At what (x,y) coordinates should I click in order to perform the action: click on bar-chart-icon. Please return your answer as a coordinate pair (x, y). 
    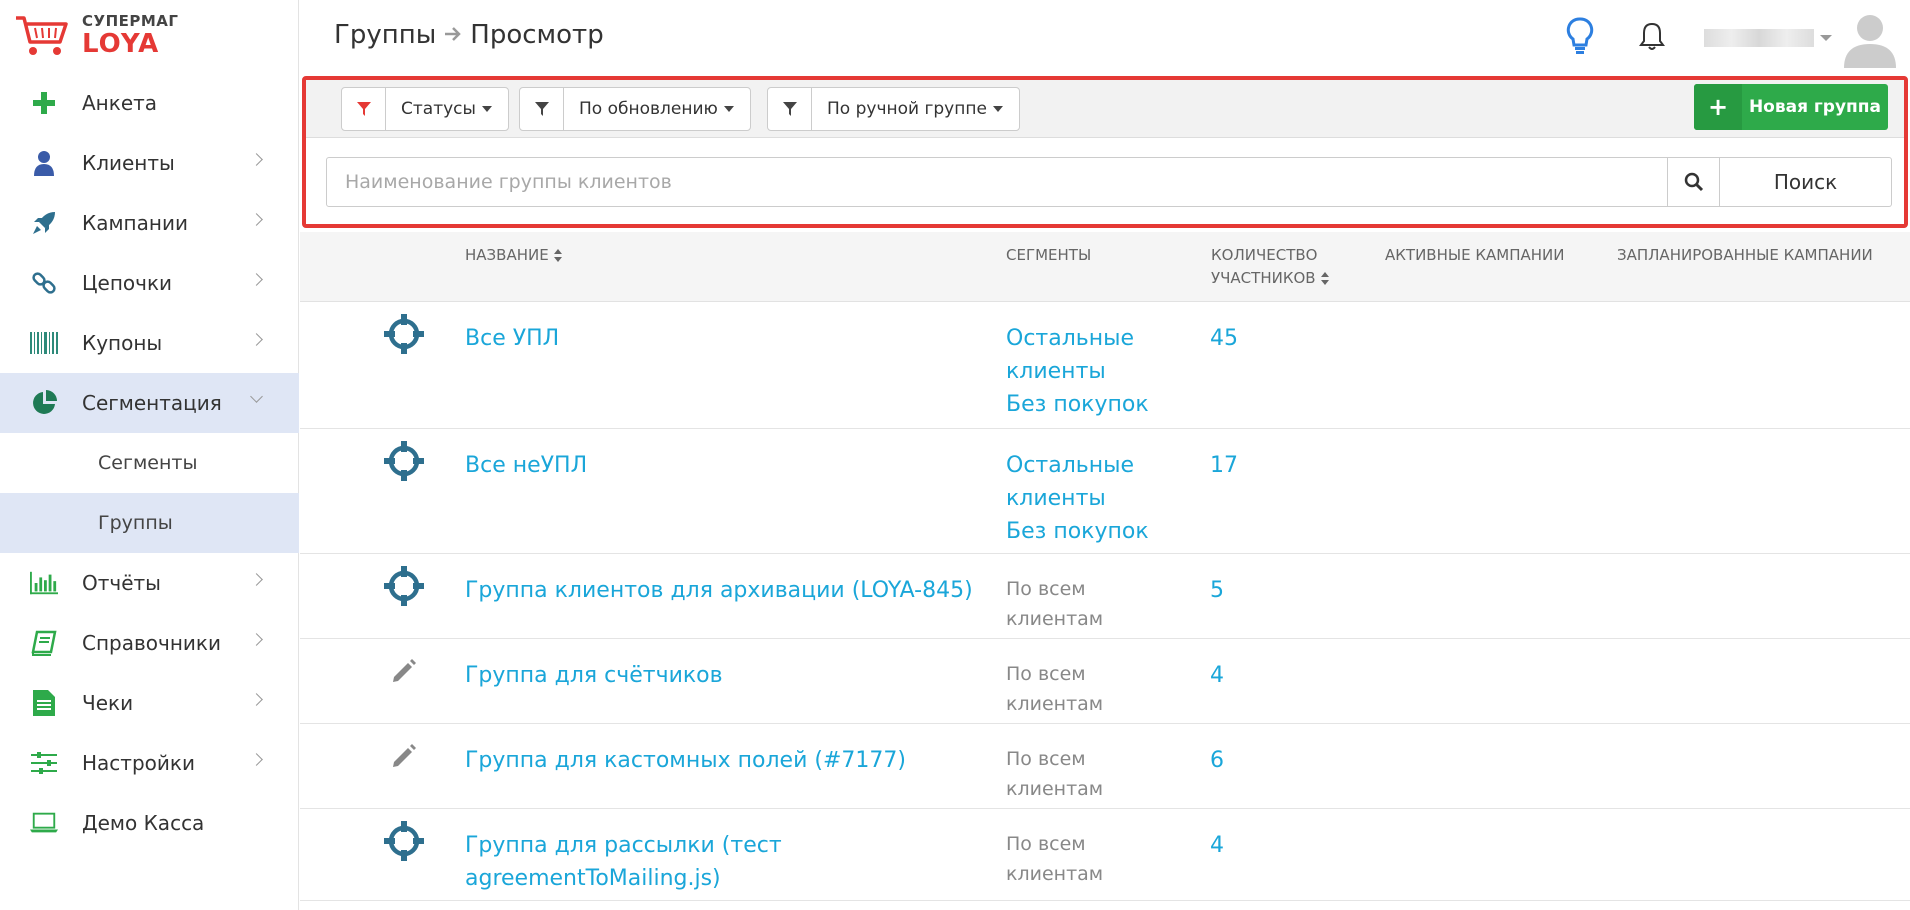
    Looking at the image, I should click on (44, 583).